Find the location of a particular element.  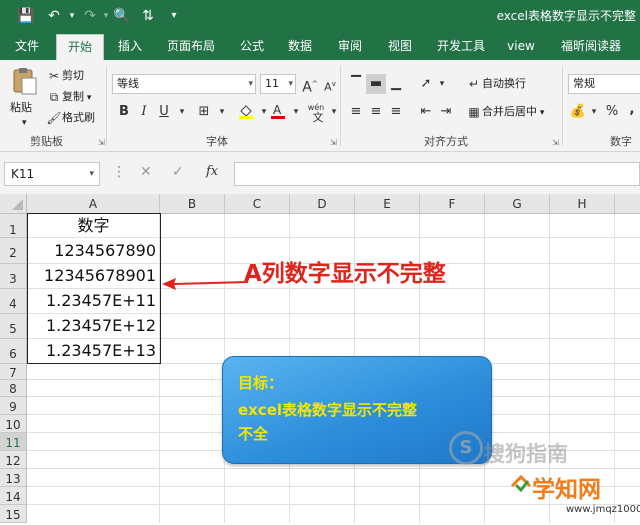

row-header-1: 1 is located at coordinates (13, 226).